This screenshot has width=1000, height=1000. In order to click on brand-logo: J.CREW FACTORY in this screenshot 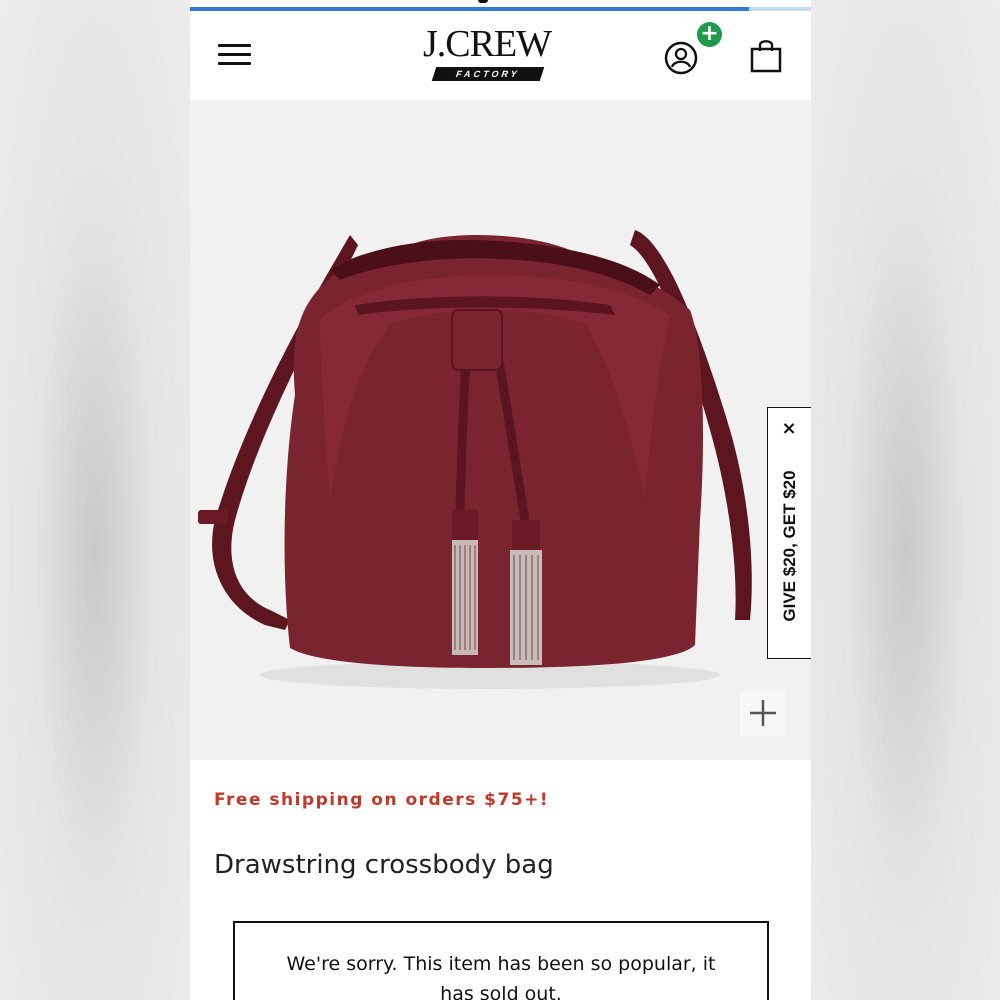, I will do `click(487, 56)`.